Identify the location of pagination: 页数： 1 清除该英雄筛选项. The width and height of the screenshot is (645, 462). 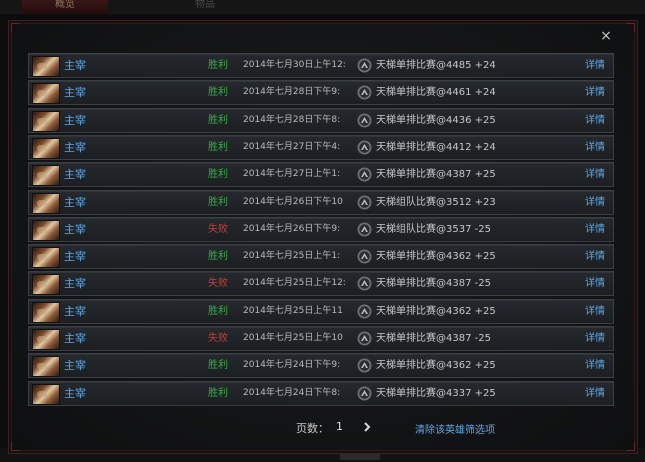
(322, 427).